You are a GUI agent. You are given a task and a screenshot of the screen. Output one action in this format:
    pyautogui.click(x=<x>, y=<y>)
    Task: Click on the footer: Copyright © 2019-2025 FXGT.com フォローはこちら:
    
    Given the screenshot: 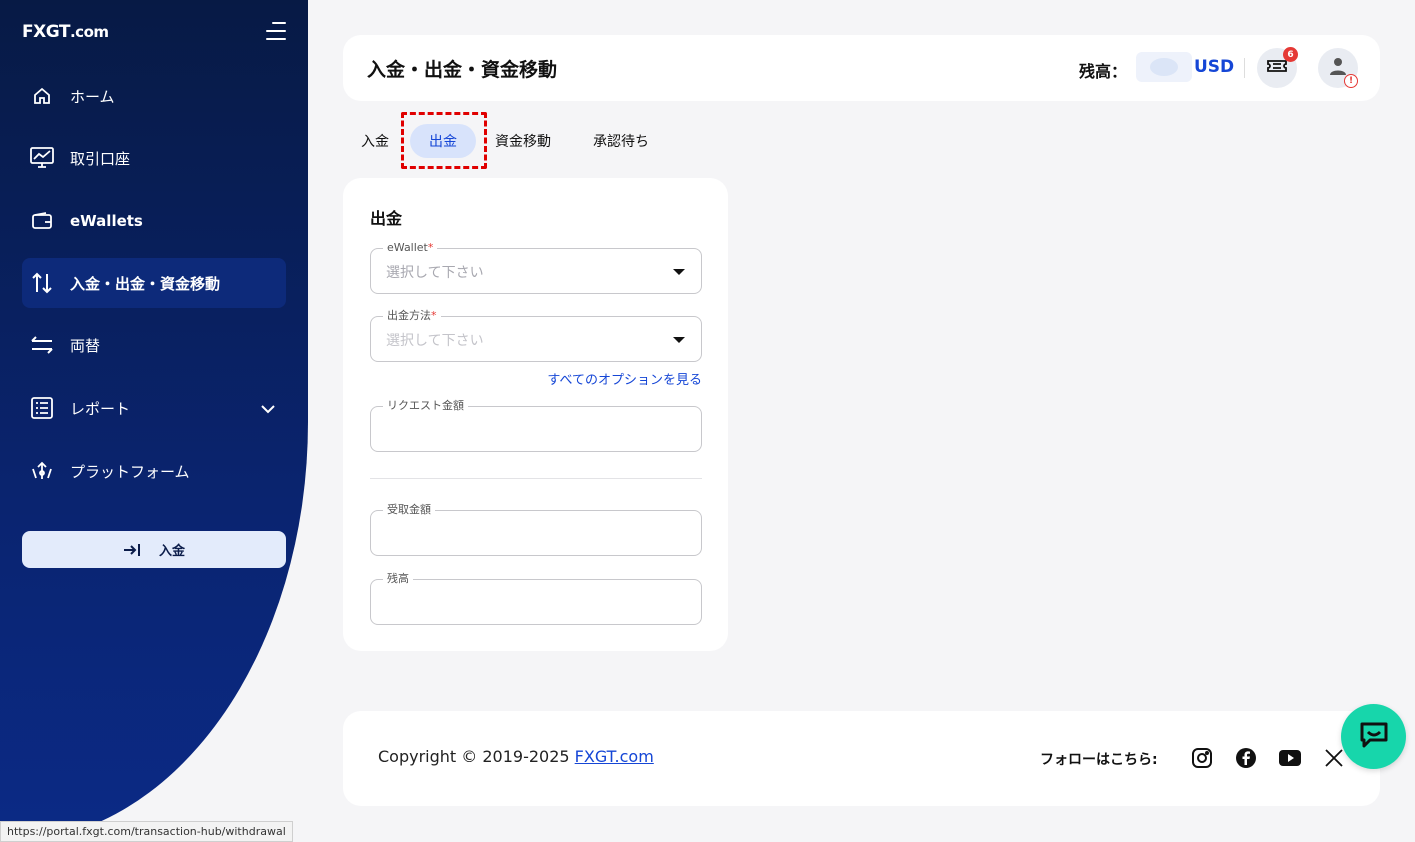 What is the action you would take?
    pyautogui.click(x=861, y=758)
    